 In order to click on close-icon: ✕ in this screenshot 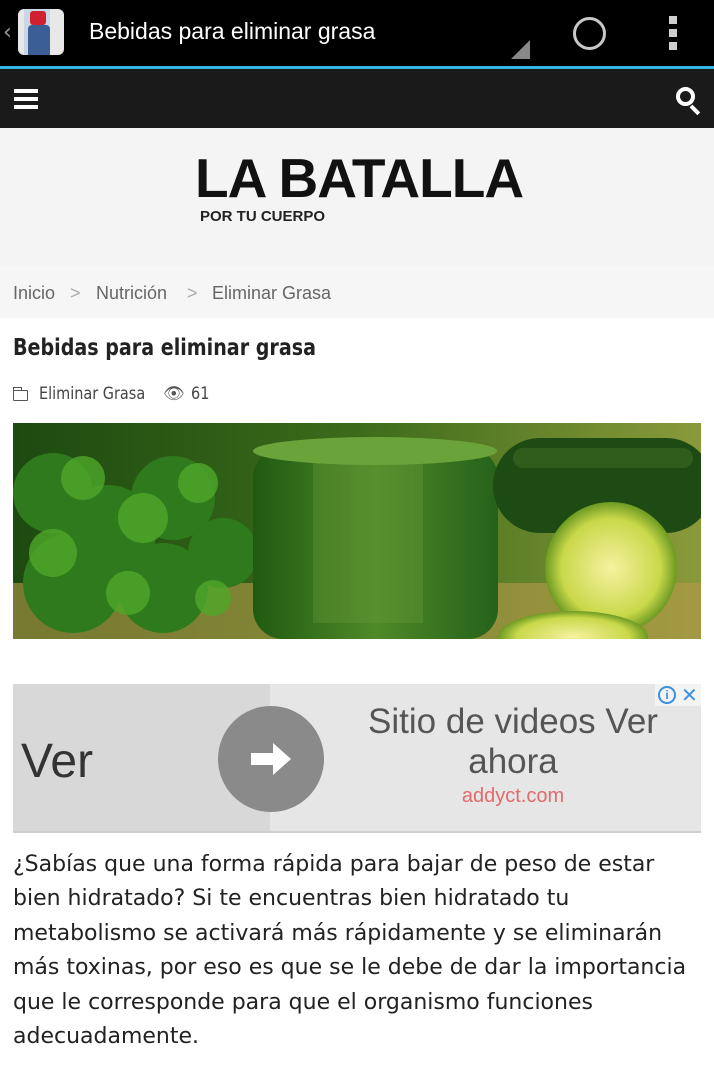, I will do `click(689, 695)`.